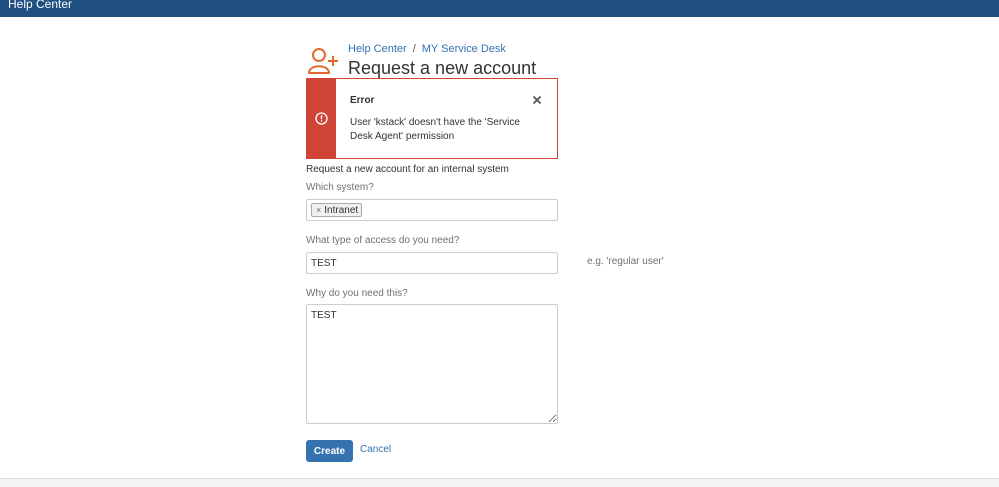 This screenshot has width=999, height=487. I want to click on remove-chip-icon: ×, so click(318, 210).